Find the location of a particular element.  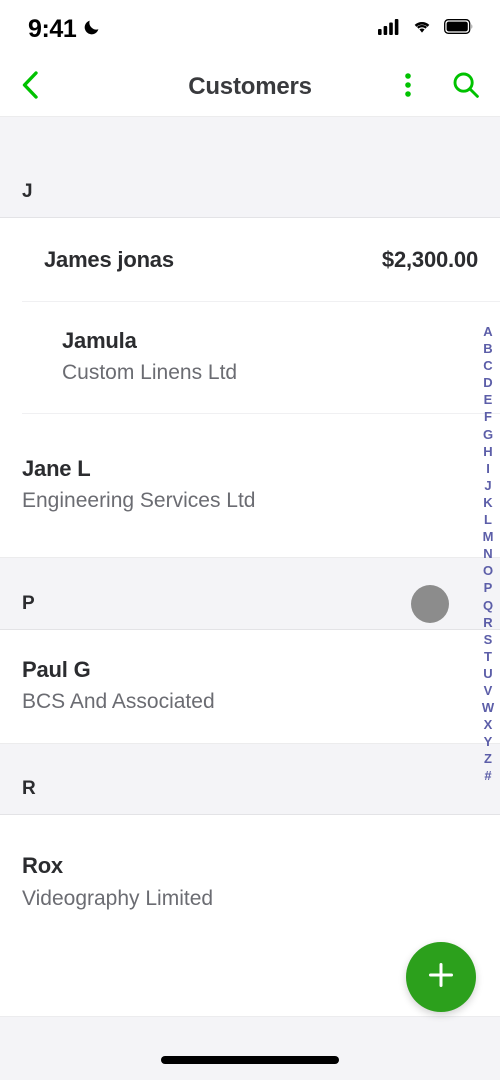

alpha-index-item: A is located at coordinates (488, 331).